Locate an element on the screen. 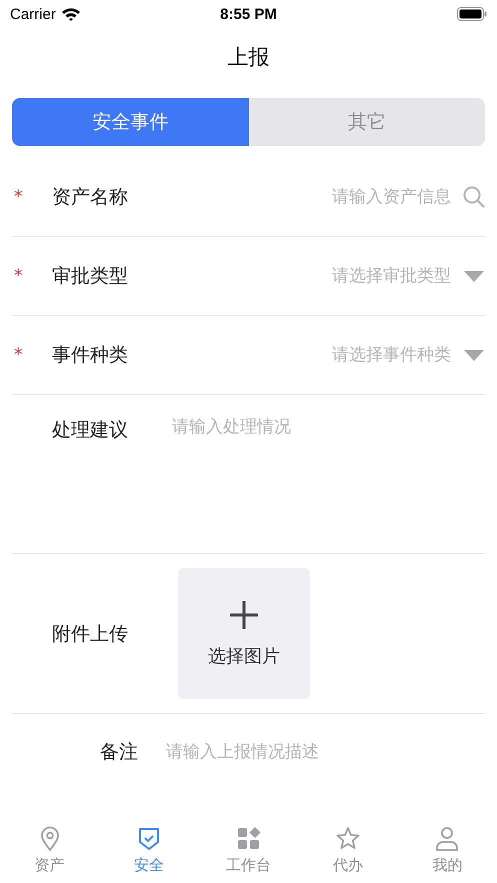  tab-bar-item: 代办 is located at coordinates (348, 854).